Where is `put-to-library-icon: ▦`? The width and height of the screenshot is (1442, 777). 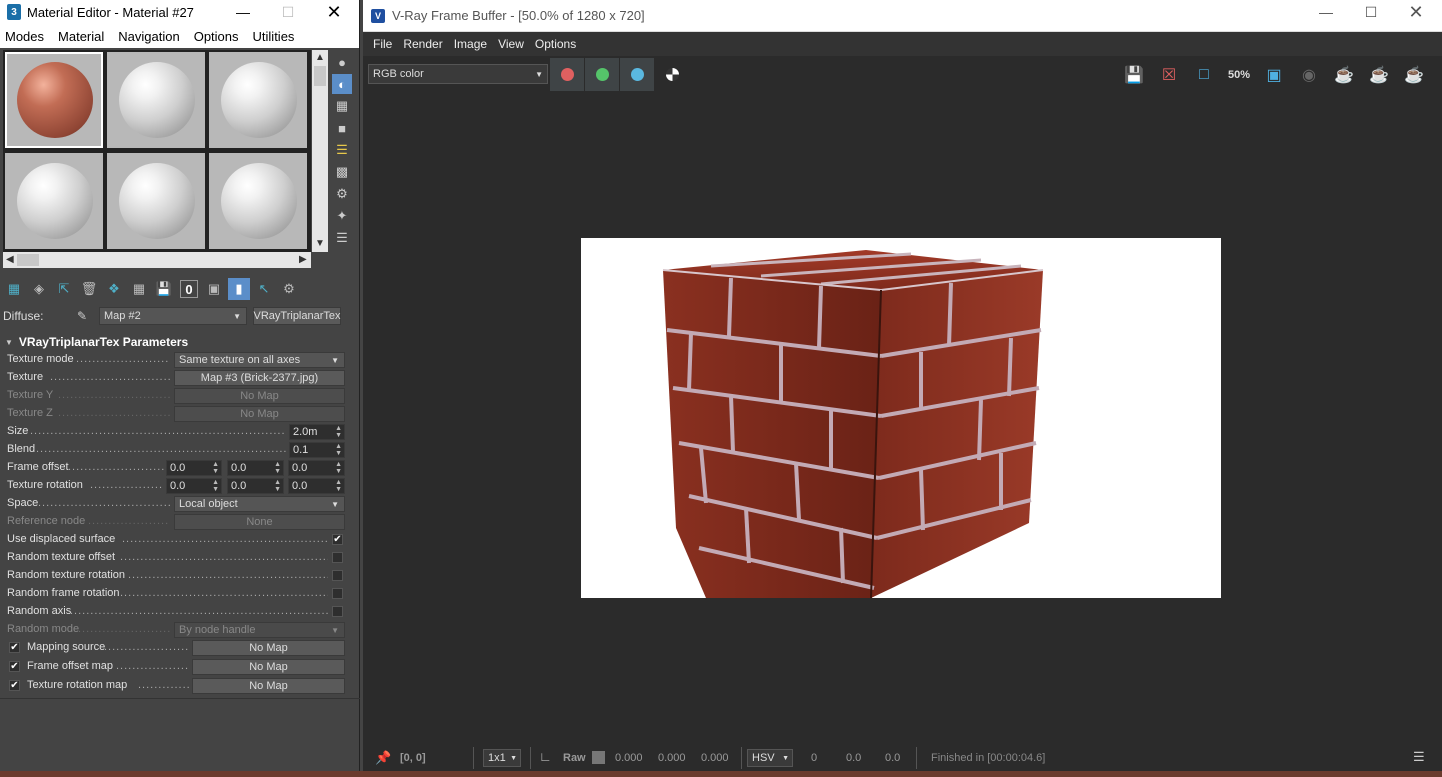
put-to-library-icon: ▦ is located at coordinates (139, 289).